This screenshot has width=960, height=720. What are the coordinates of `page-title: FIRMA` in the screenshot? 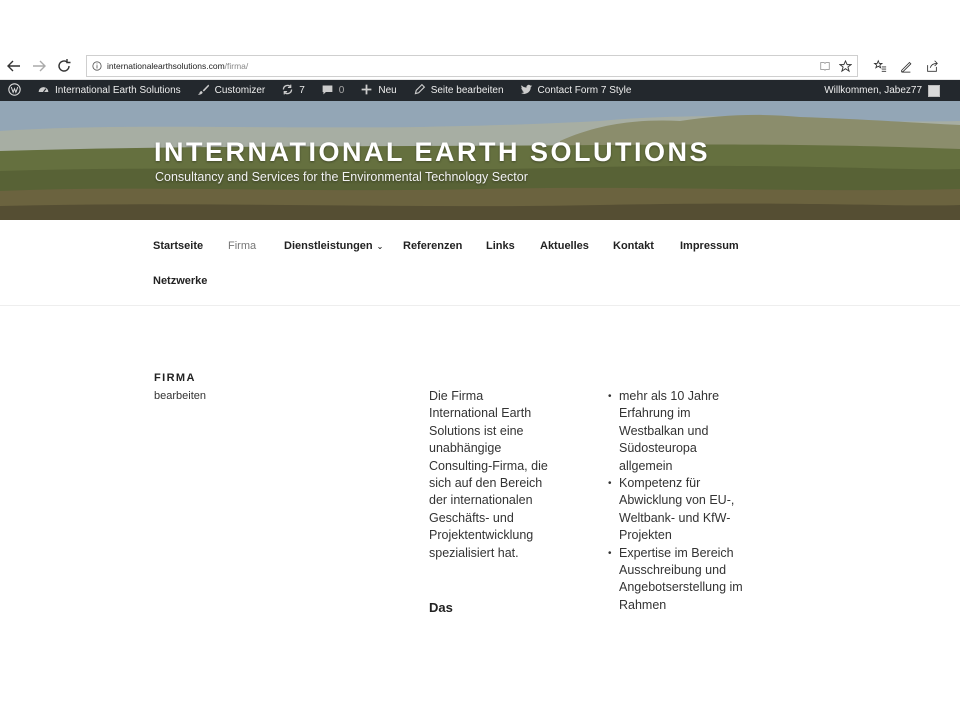 It's located at (175, 378).